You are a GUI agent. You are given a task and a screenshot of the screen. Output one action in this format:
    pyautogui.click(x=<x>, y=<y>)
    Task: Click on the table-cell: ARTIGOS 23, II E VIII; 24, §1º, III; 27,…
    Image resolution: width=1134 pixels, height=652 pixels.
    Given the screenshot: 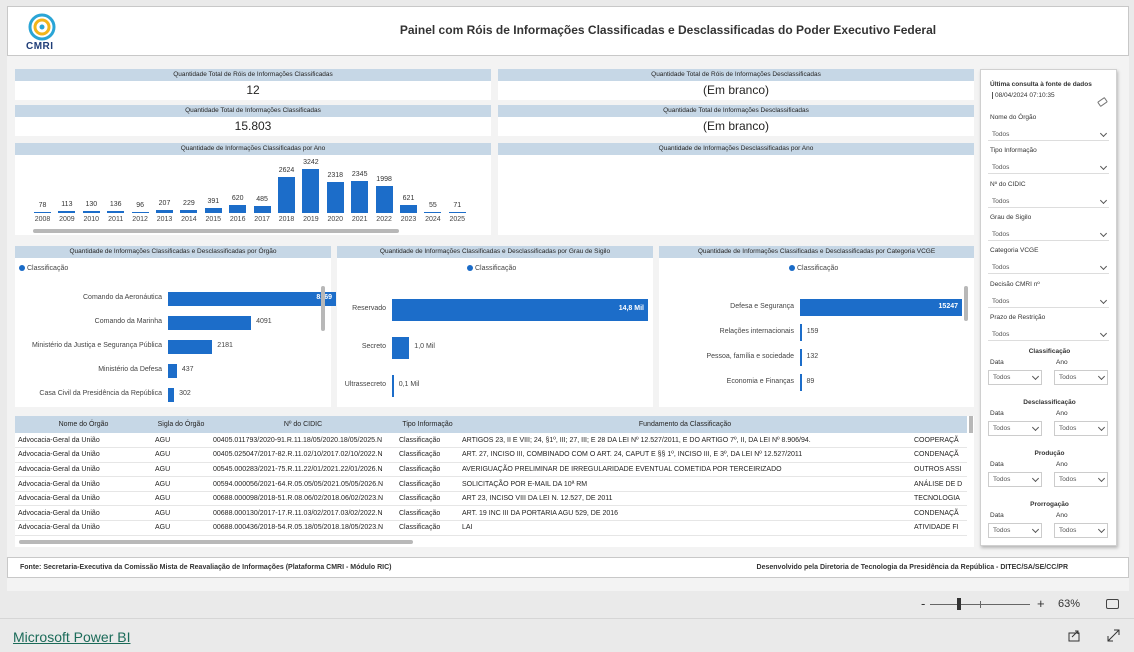 What is the action you would take?
    pyautogui.click(x=685, y=441)
    